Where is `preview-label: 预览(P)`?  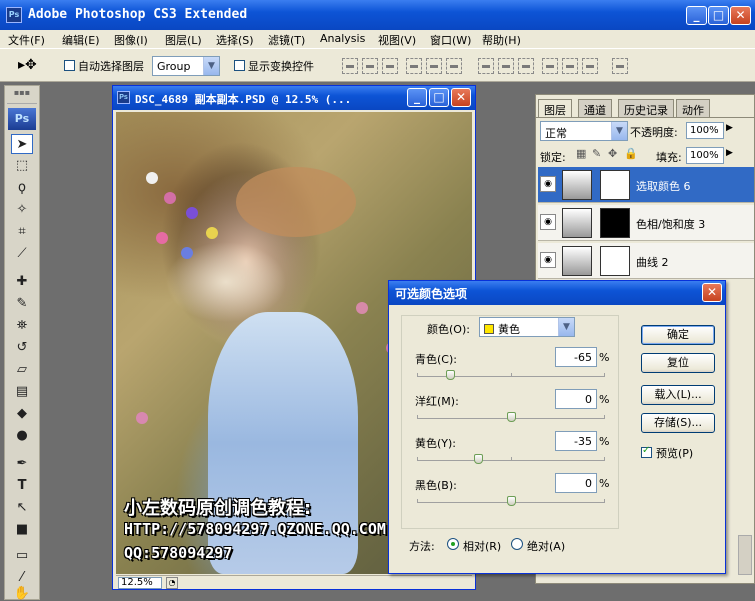
preview-label: 预览(P) is located at coordinates (674, 453).